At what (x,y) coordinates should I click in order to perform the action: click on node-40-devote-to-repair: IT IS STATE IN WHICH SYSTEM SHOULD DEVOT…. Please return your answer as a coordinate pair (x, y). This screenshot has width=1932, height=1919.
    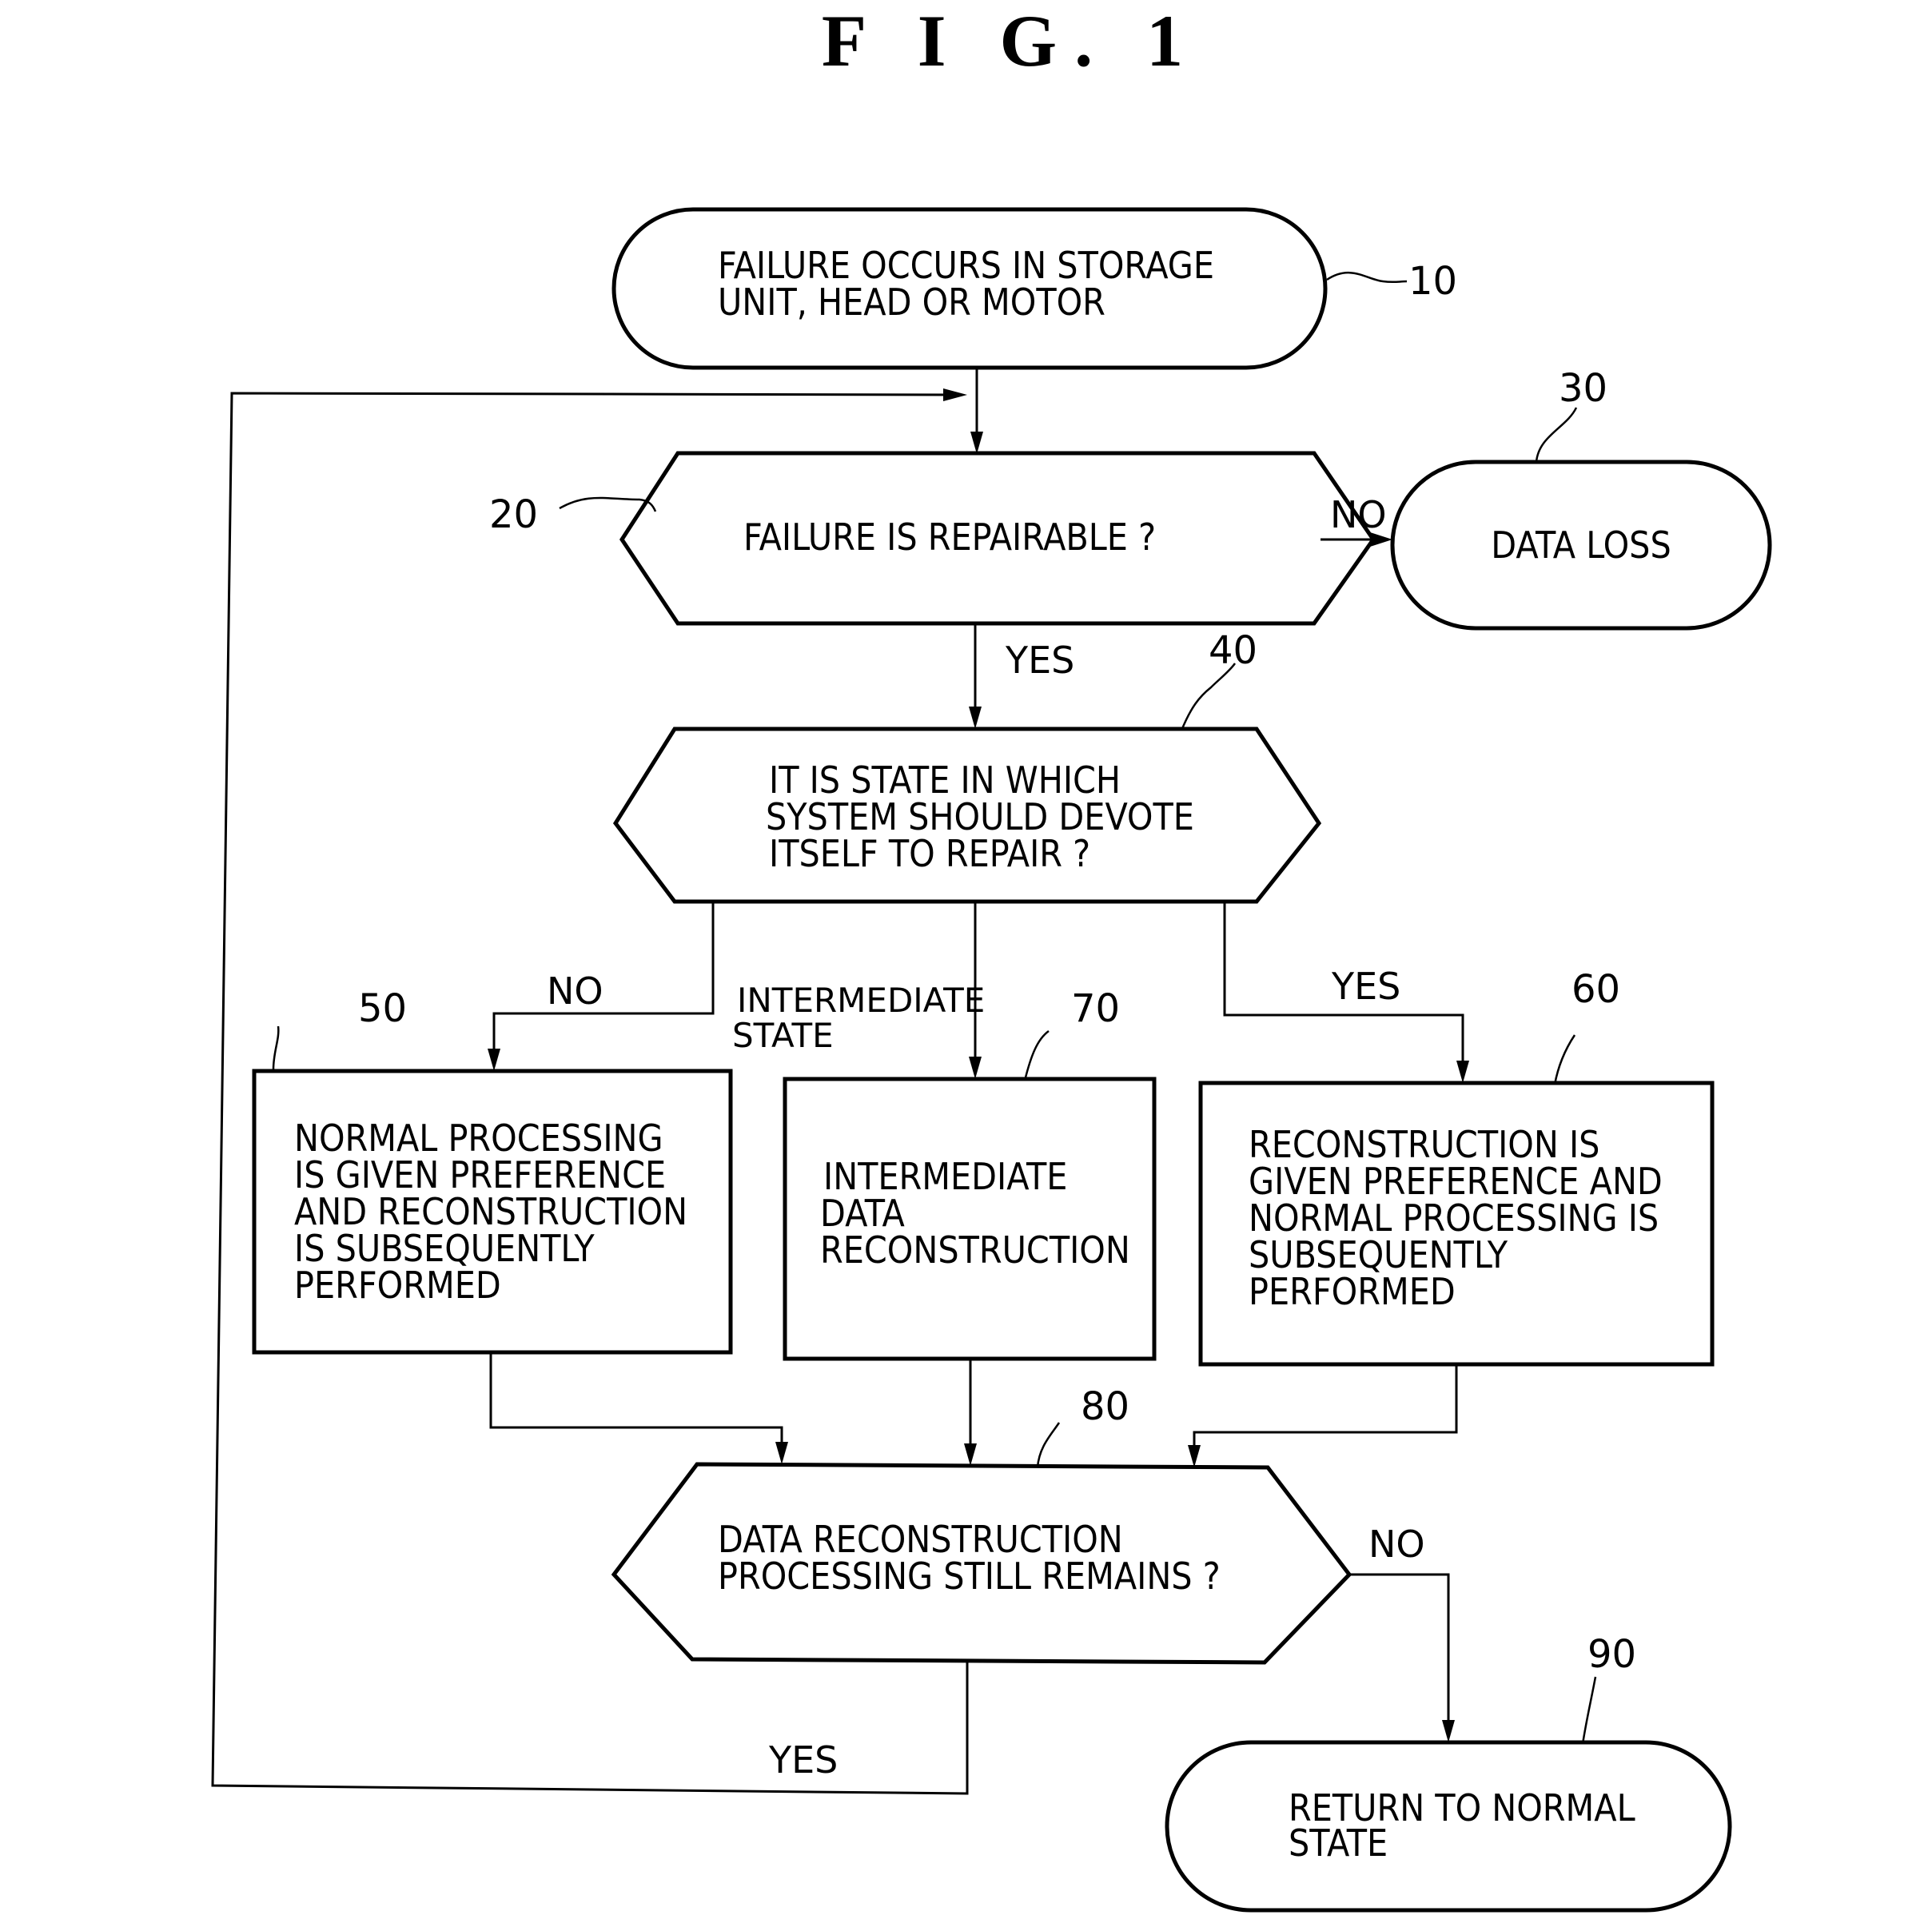
    Looking at the image, I should click on (967, 766).